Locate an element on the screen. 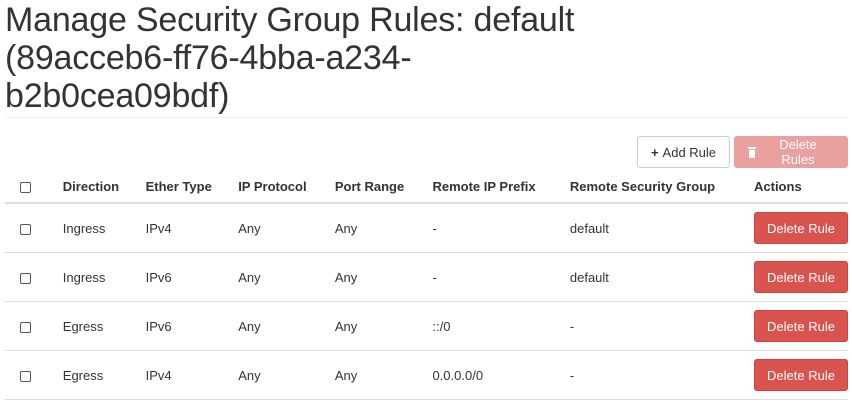  column-header-ip-protocol: IP Protocol is located at coordinates (286, 187).